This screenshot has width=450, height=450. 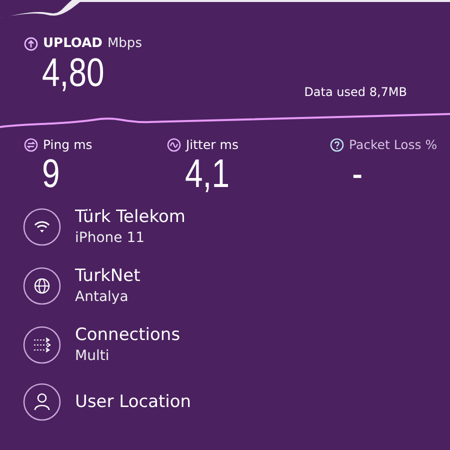 I want to click on connections-icon, so click(x=42, y=345).